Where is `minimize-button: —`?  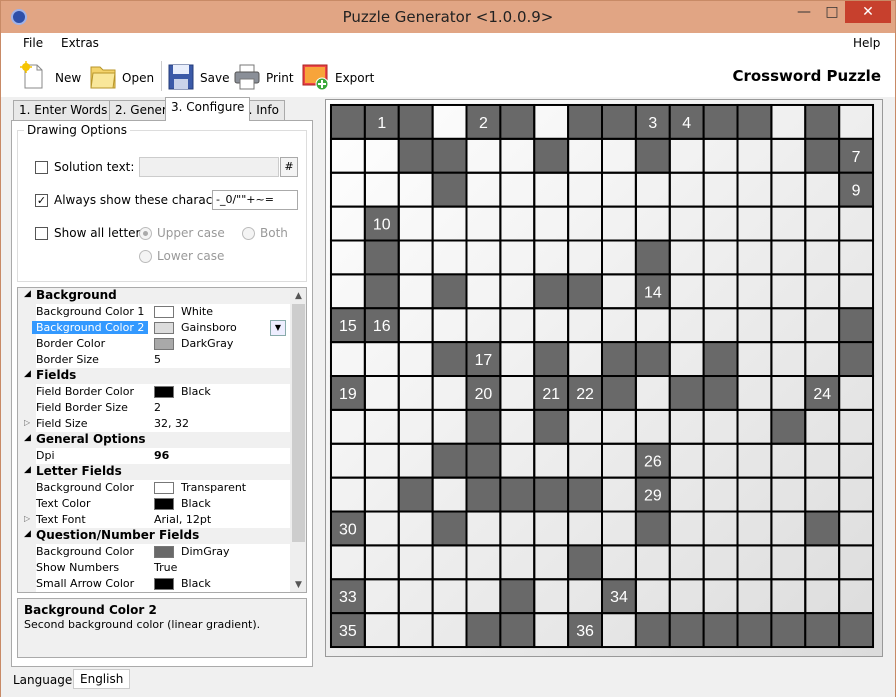 minimize-button: — is located at coordinates (804, 12).